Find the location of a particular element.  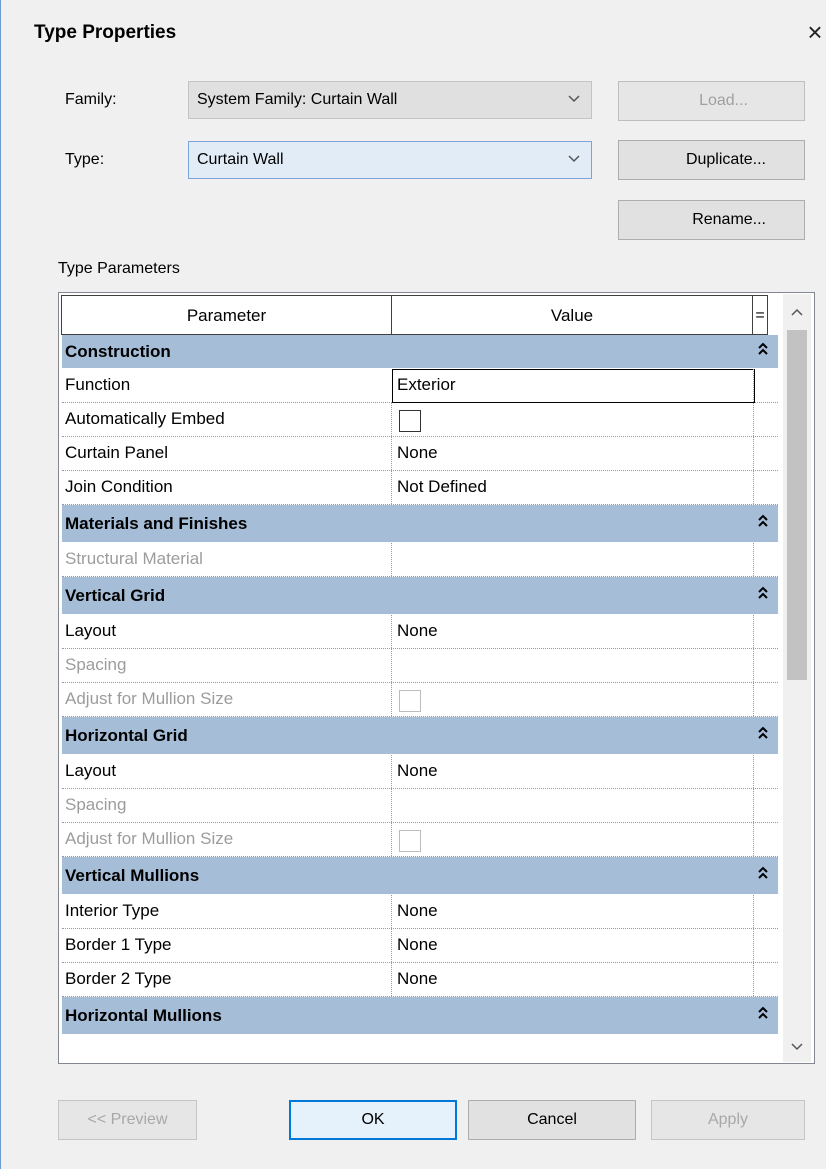

preview-button: << Preview is located at coordinates (127, 1120).